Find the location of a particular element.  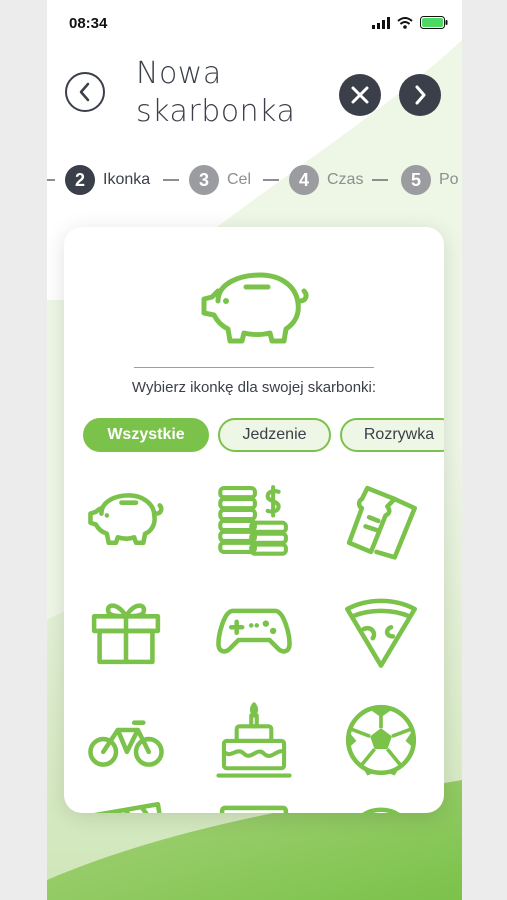

close-icon is located at coordinates (360, 95).